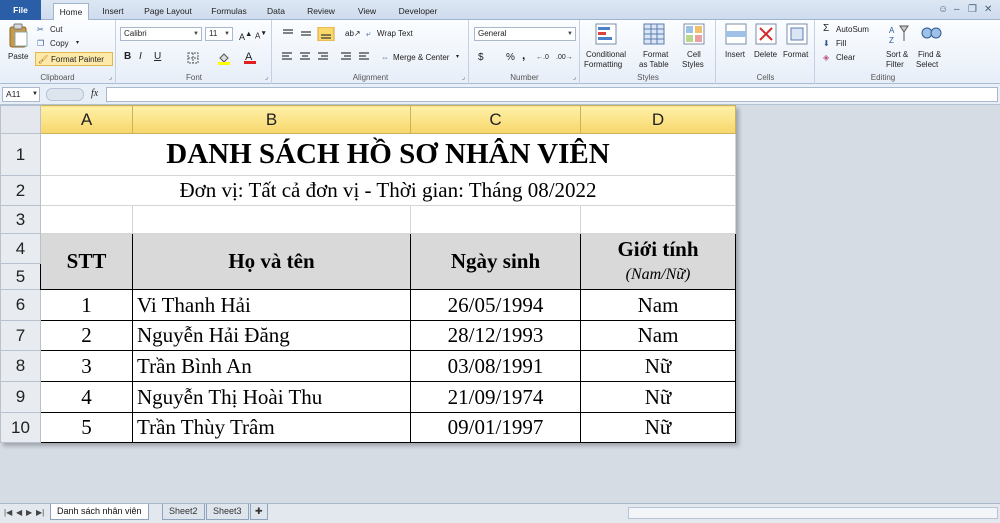  What do you see at coordinates (86, 335) in the screenshot?
I see `cell-stt: 2` at bounding box center [86, 335].